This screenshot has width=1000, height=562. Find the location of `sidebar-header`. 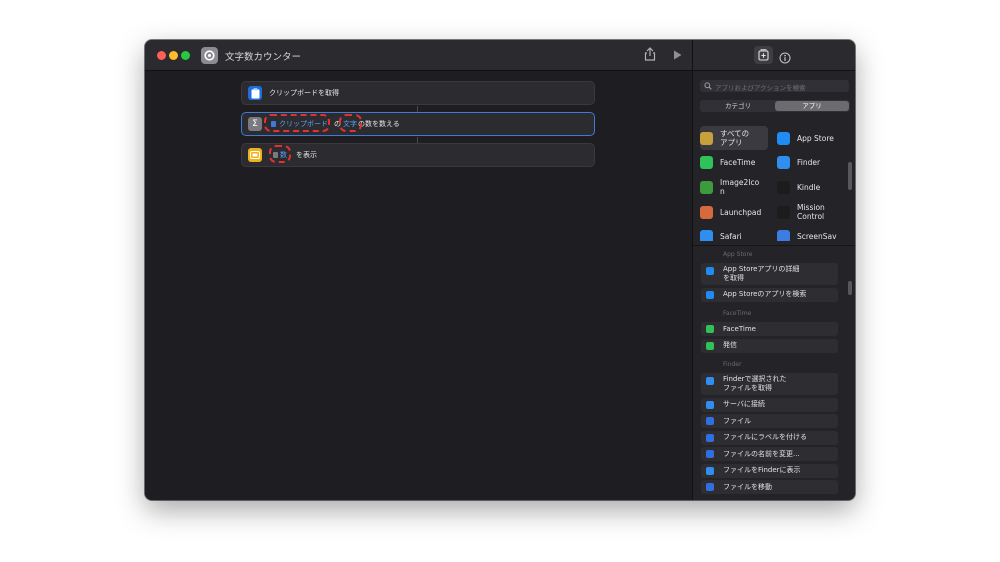

sidebar-header is located at coordinates (773, 55).